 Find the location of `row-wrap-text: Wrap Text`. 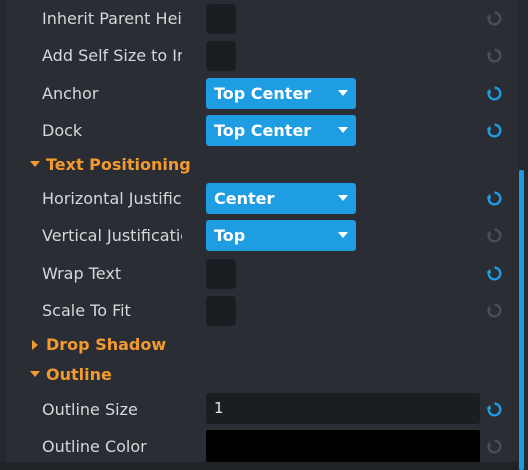

row-wrap-text: Wrap Text is located at coordinates (259, 273).